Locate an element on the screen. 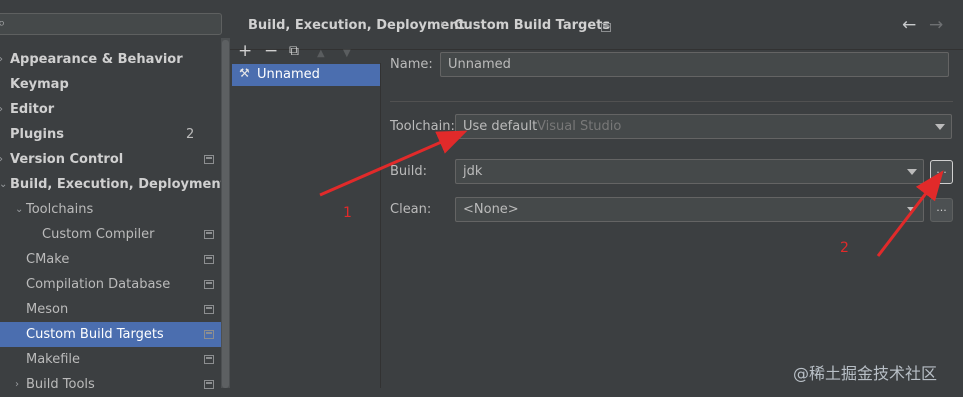 The height and width of the screenshot is (397, 963). annotation-number-1: 1 is located at coordinates (347, 213).